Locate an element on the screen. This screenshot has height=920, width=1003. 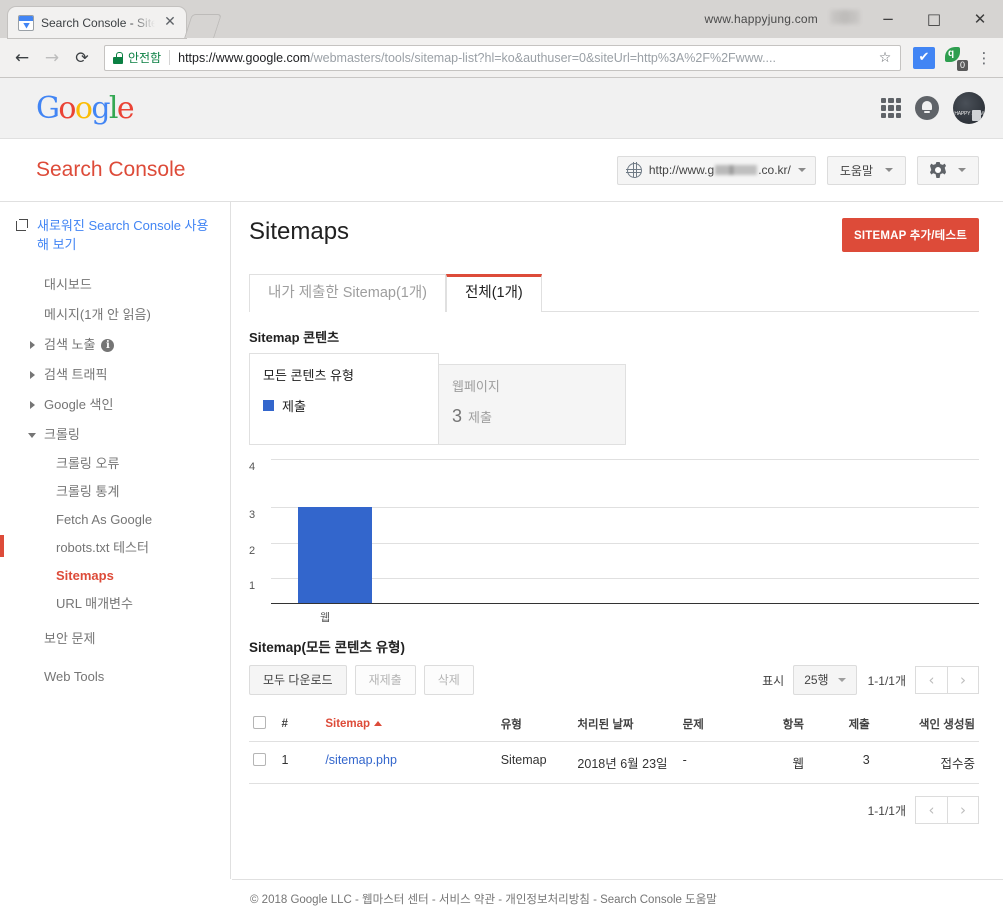
window-close-icon: ✕ is located at coordinates (980, 19).